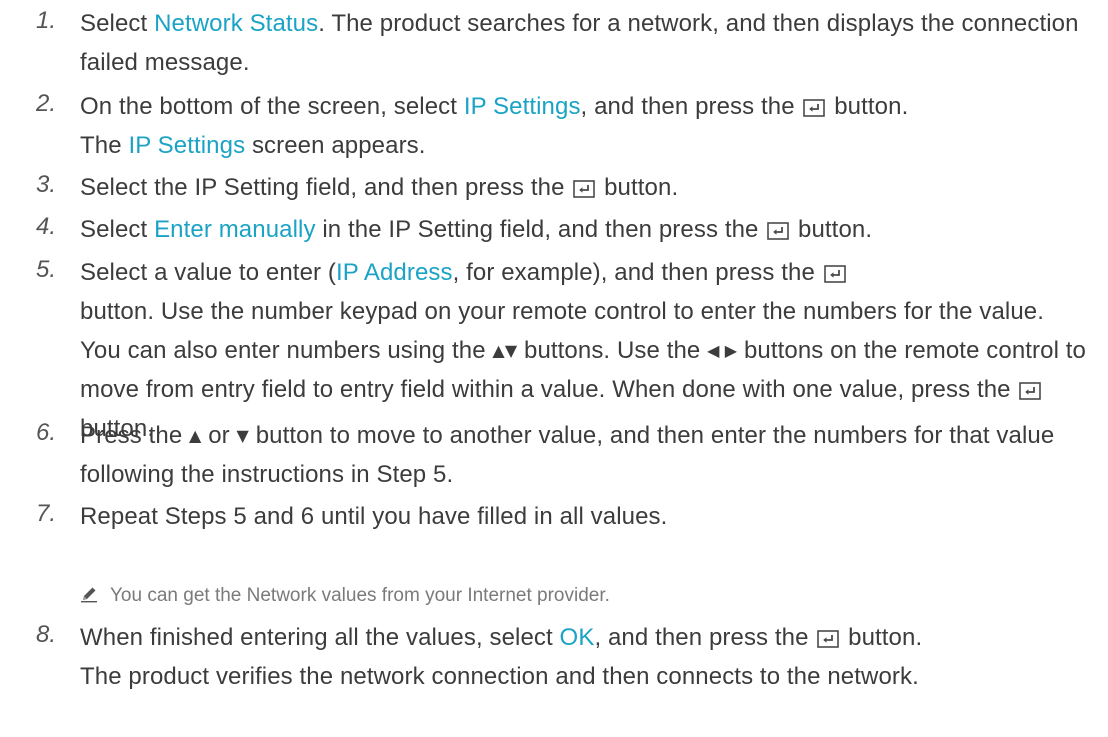 This screenshot has height=737, width=1108. I want to click on step-text-fragment: Select a value to enter (, so click(208, 272).